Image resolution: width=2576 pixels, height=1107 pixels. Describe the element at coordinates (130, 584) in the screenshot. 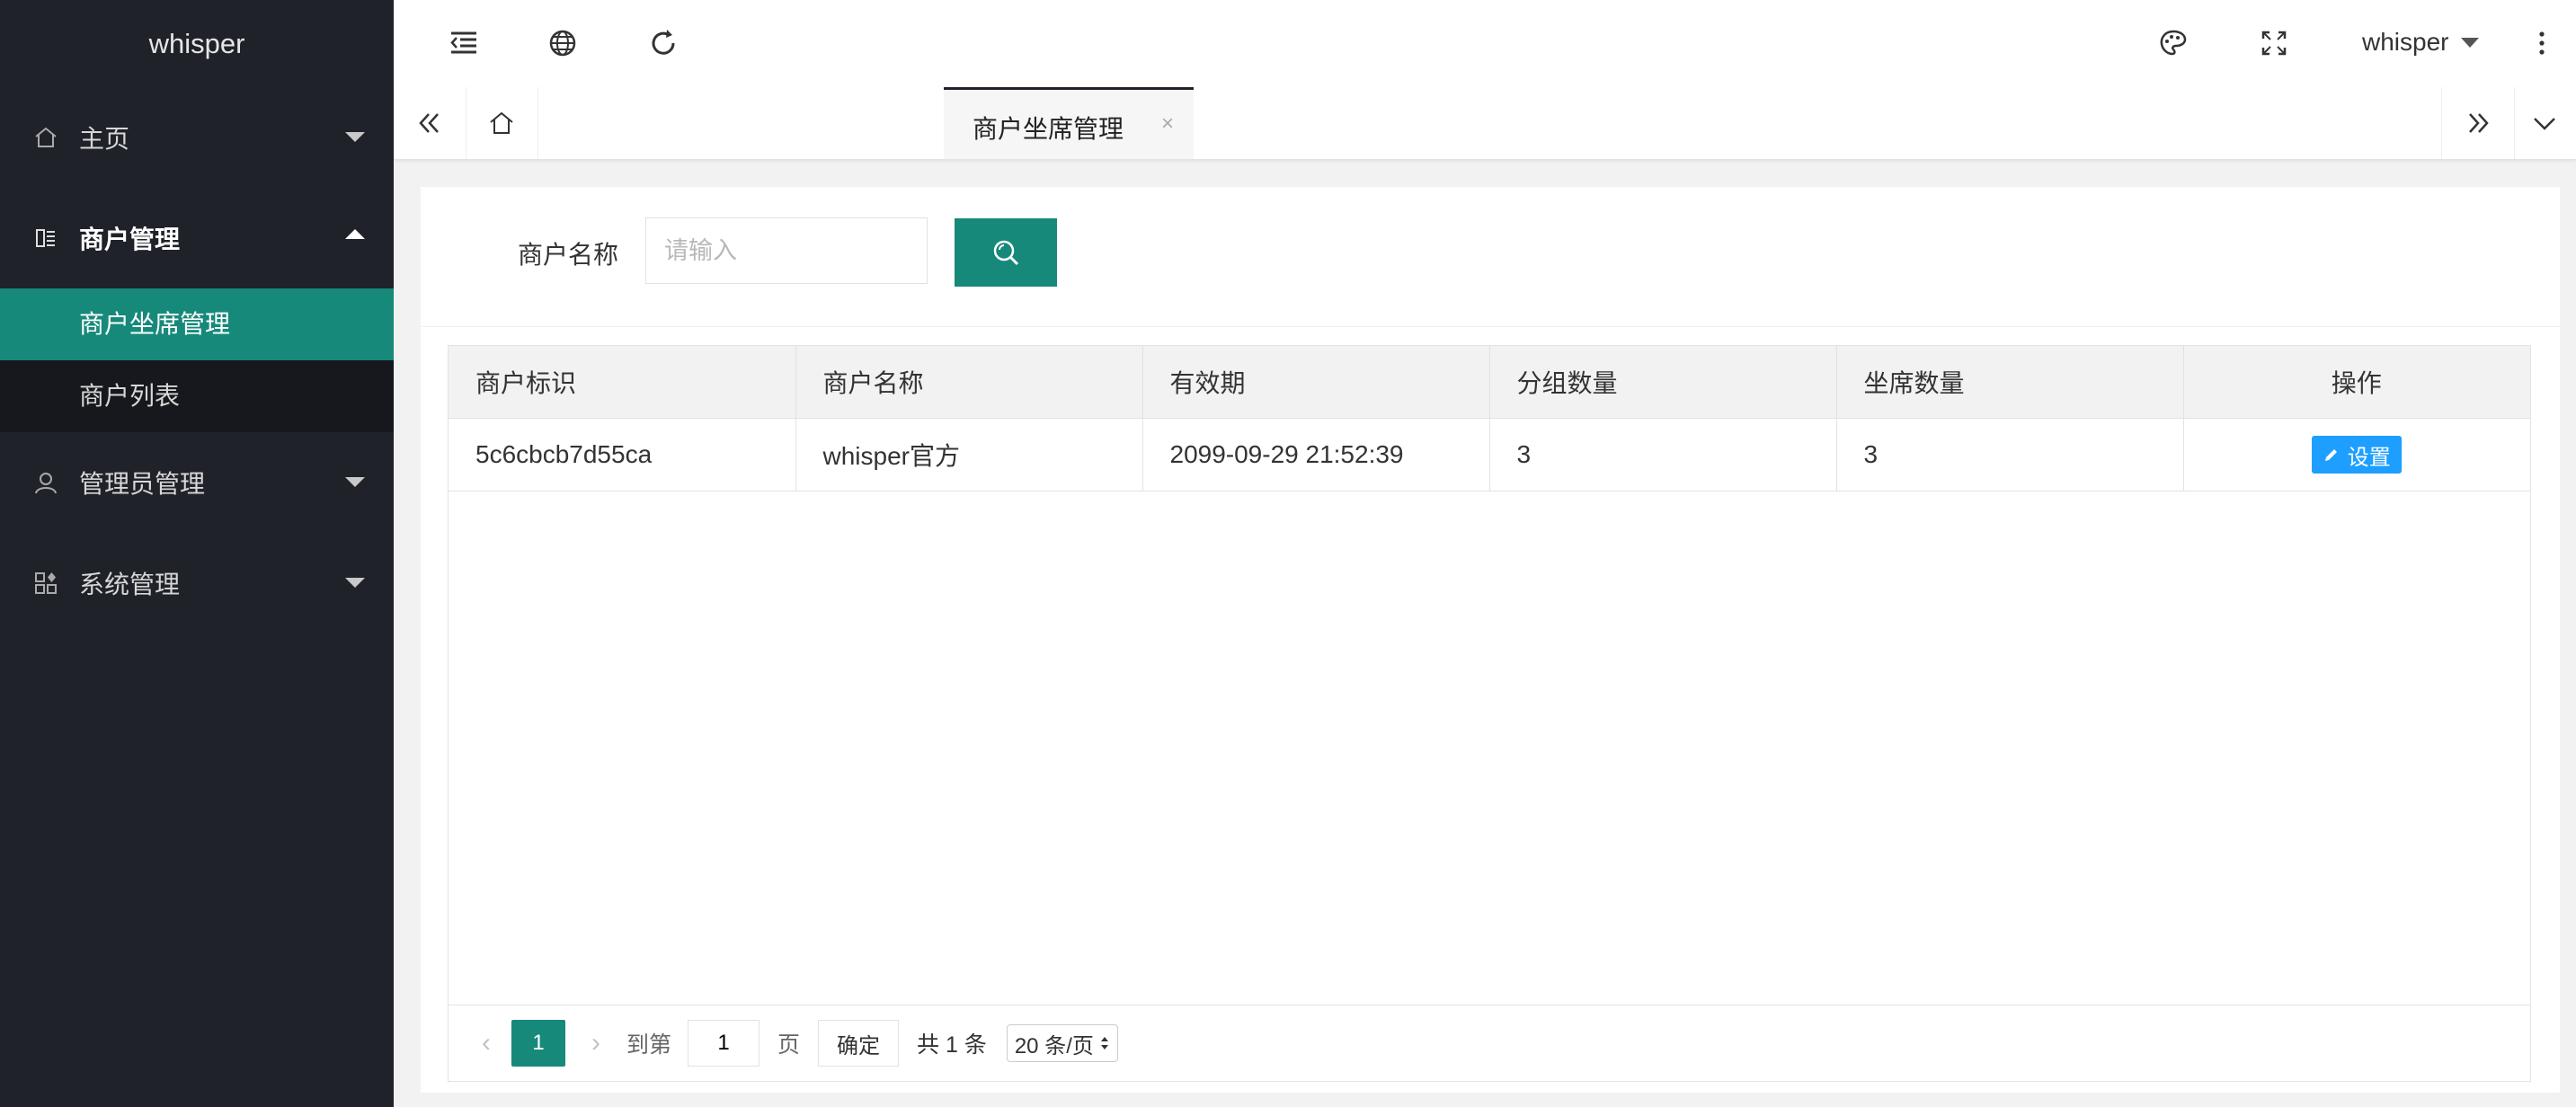

I see `sidebar-item-label: 系统管理` at that location.